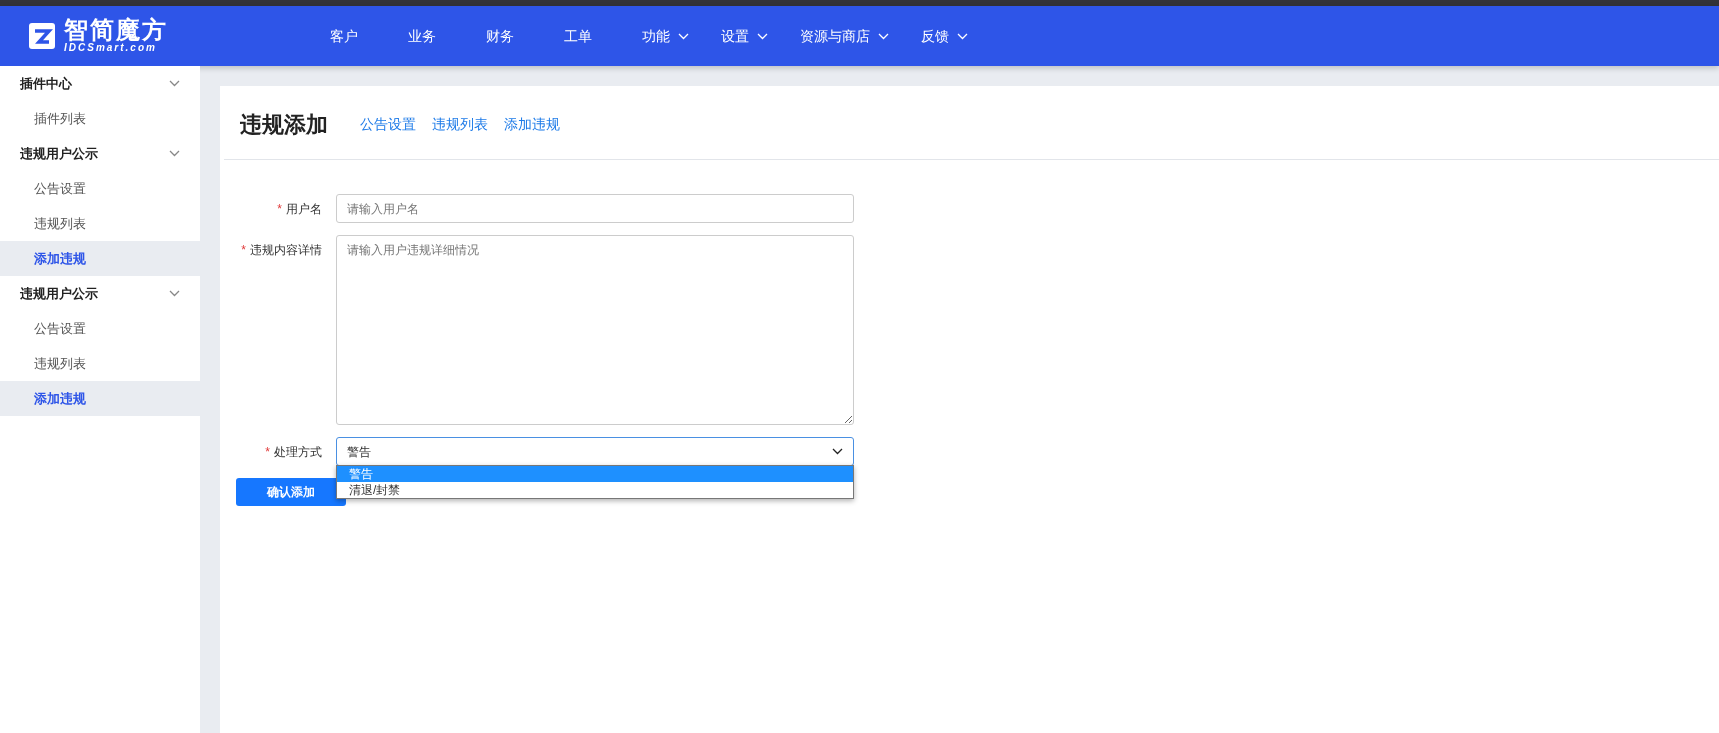  What do you see at coordinates (578, 36) in the screenshot?
I see `nav-menu-item: 工单` at bounding box center [578, 36].